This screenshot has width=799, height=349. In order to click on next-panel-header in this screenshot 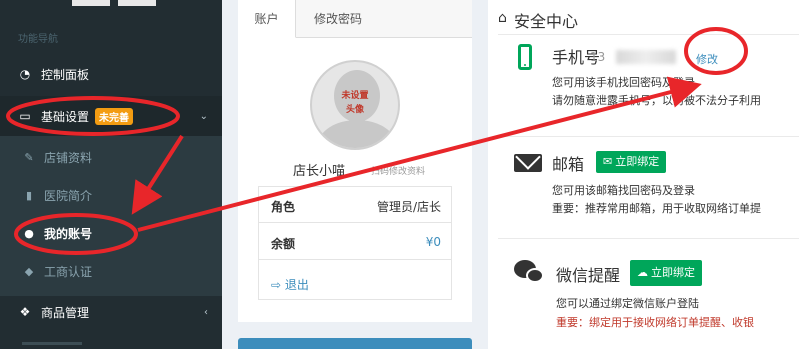, I will do `click(355, 343)`.